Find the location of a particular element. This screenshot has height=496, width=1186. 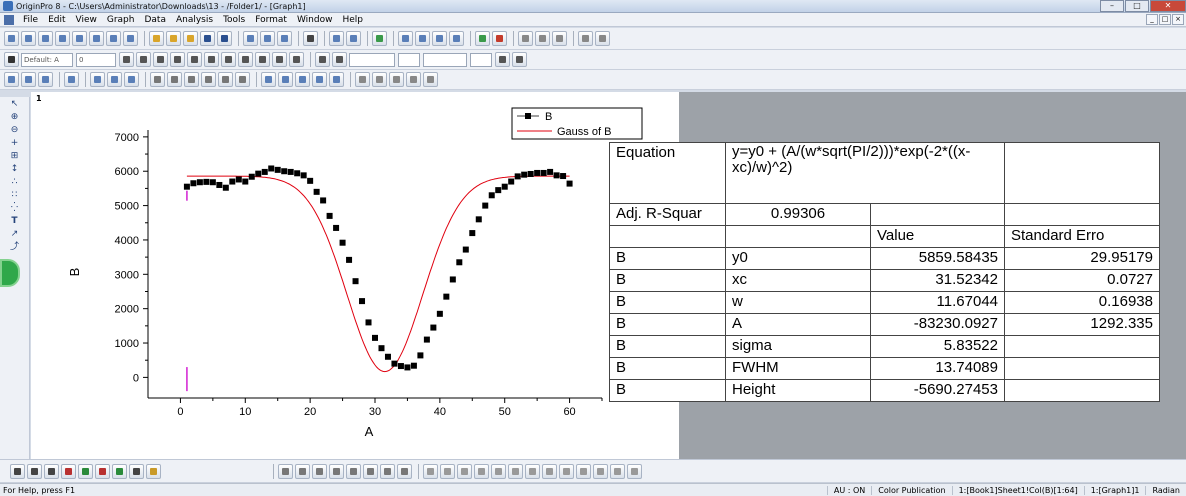

copy-icon is located at coordinates (542, 38).